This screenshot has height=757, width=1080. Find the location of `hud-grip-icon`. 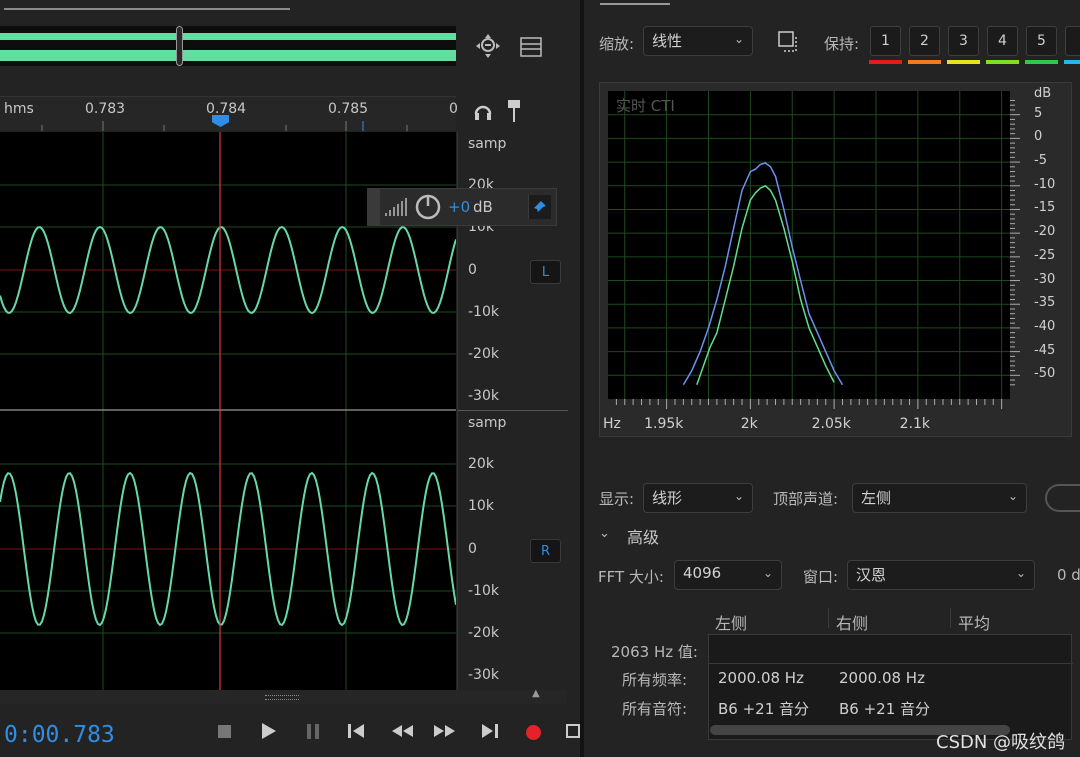

hud-grip-icon is located at coordinates (374, 207).